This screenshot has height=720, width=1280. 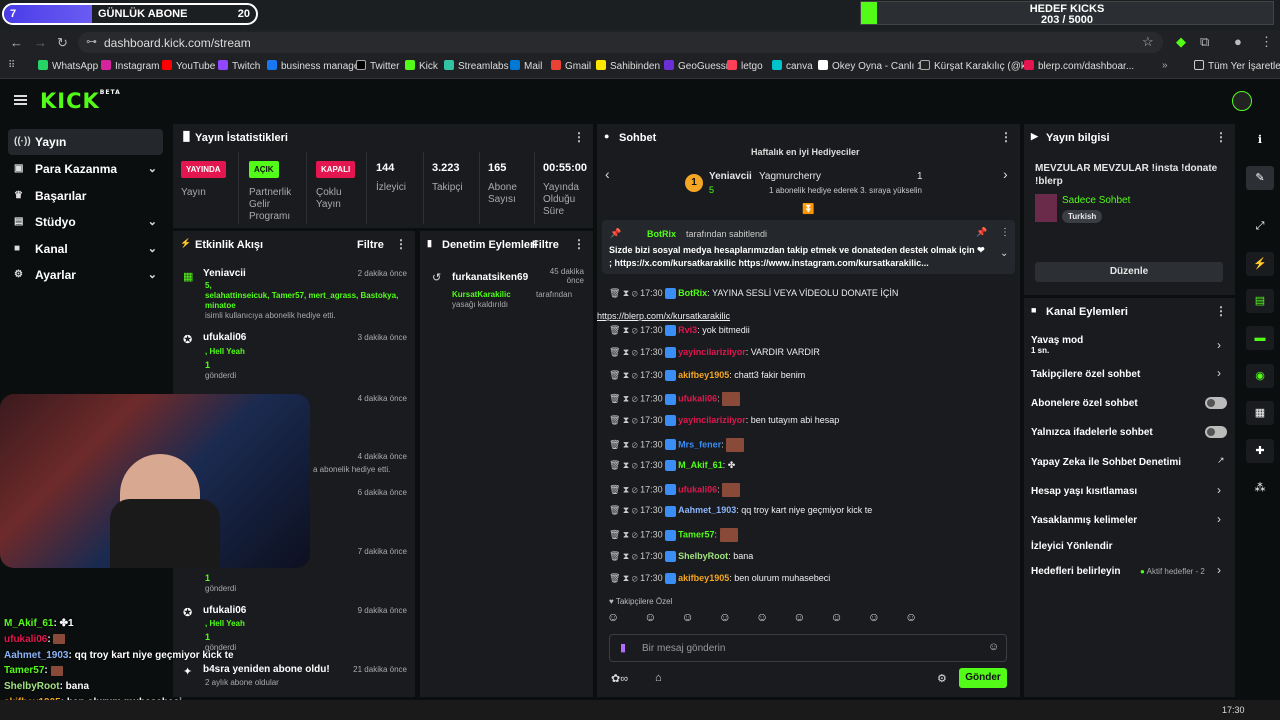 I want to click on account-age-label: Hesap yaşı kısıtlaması, so click(x=1084, y=491).